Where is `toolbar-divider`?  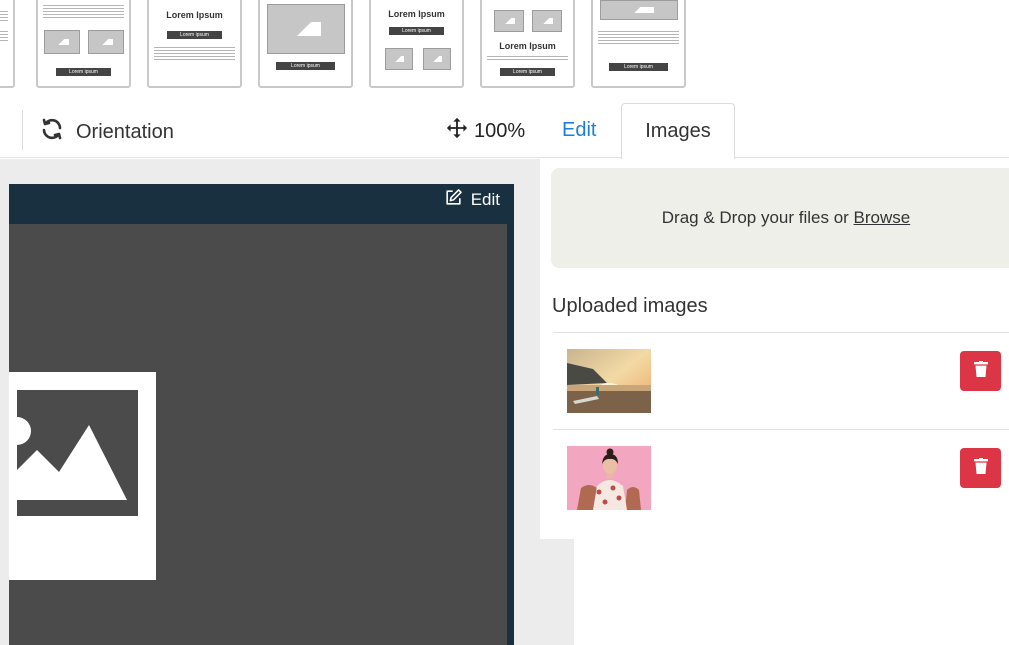 toolbar-divider is located at coordinates (22, 130).